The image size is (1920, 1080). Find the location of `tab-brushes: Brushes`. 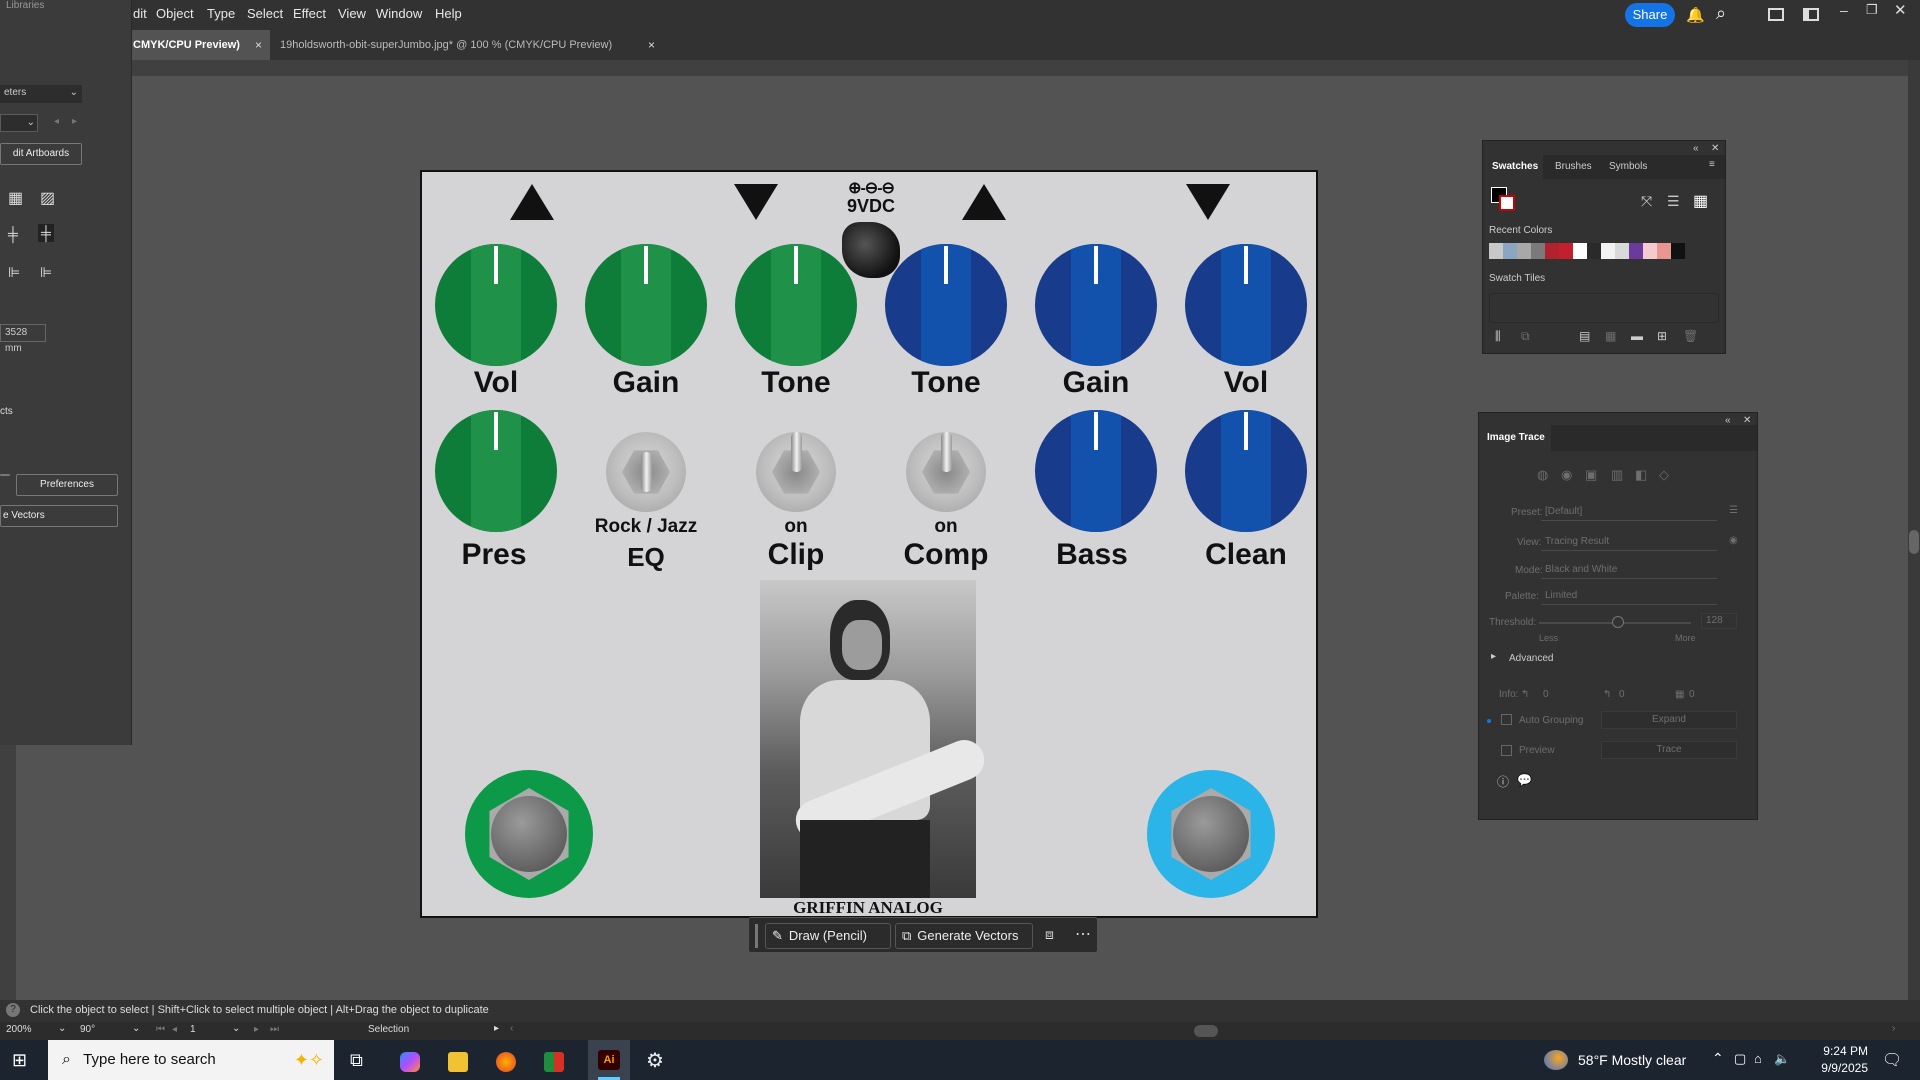

tab-brushes: Brushes is located at coordinates (1573, 166).